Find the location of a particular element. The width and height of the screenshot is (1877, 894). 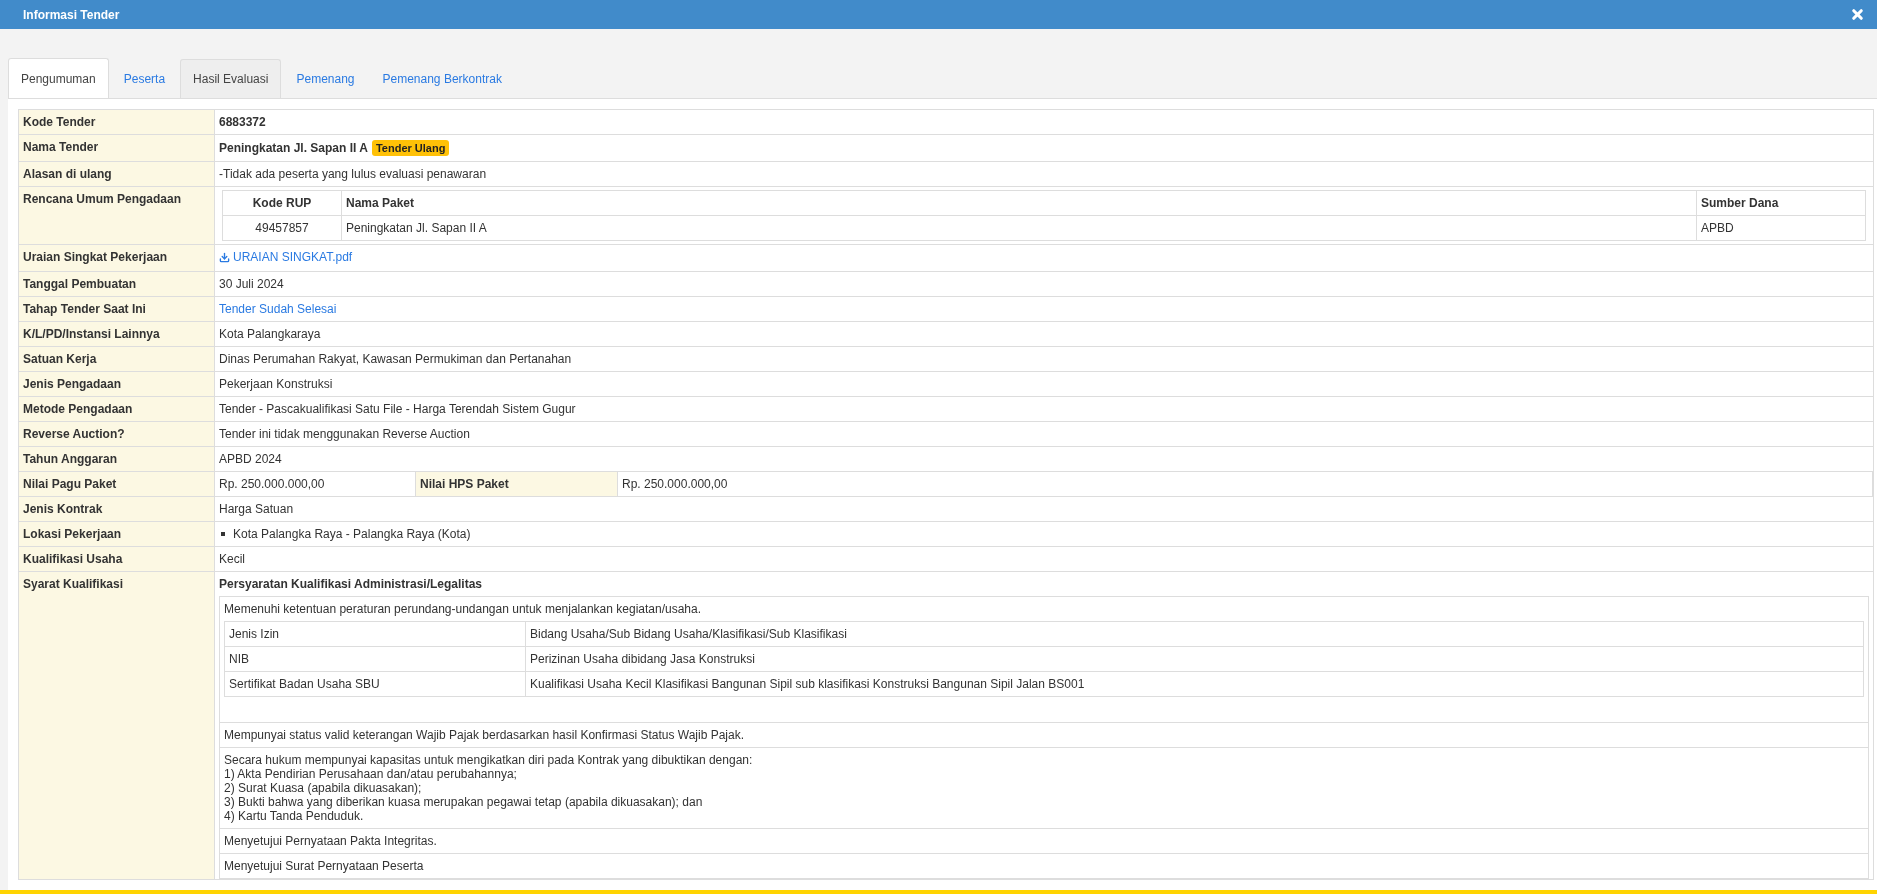

field-label: Nilai Pagu Paket is located at coordinates (117, 484).